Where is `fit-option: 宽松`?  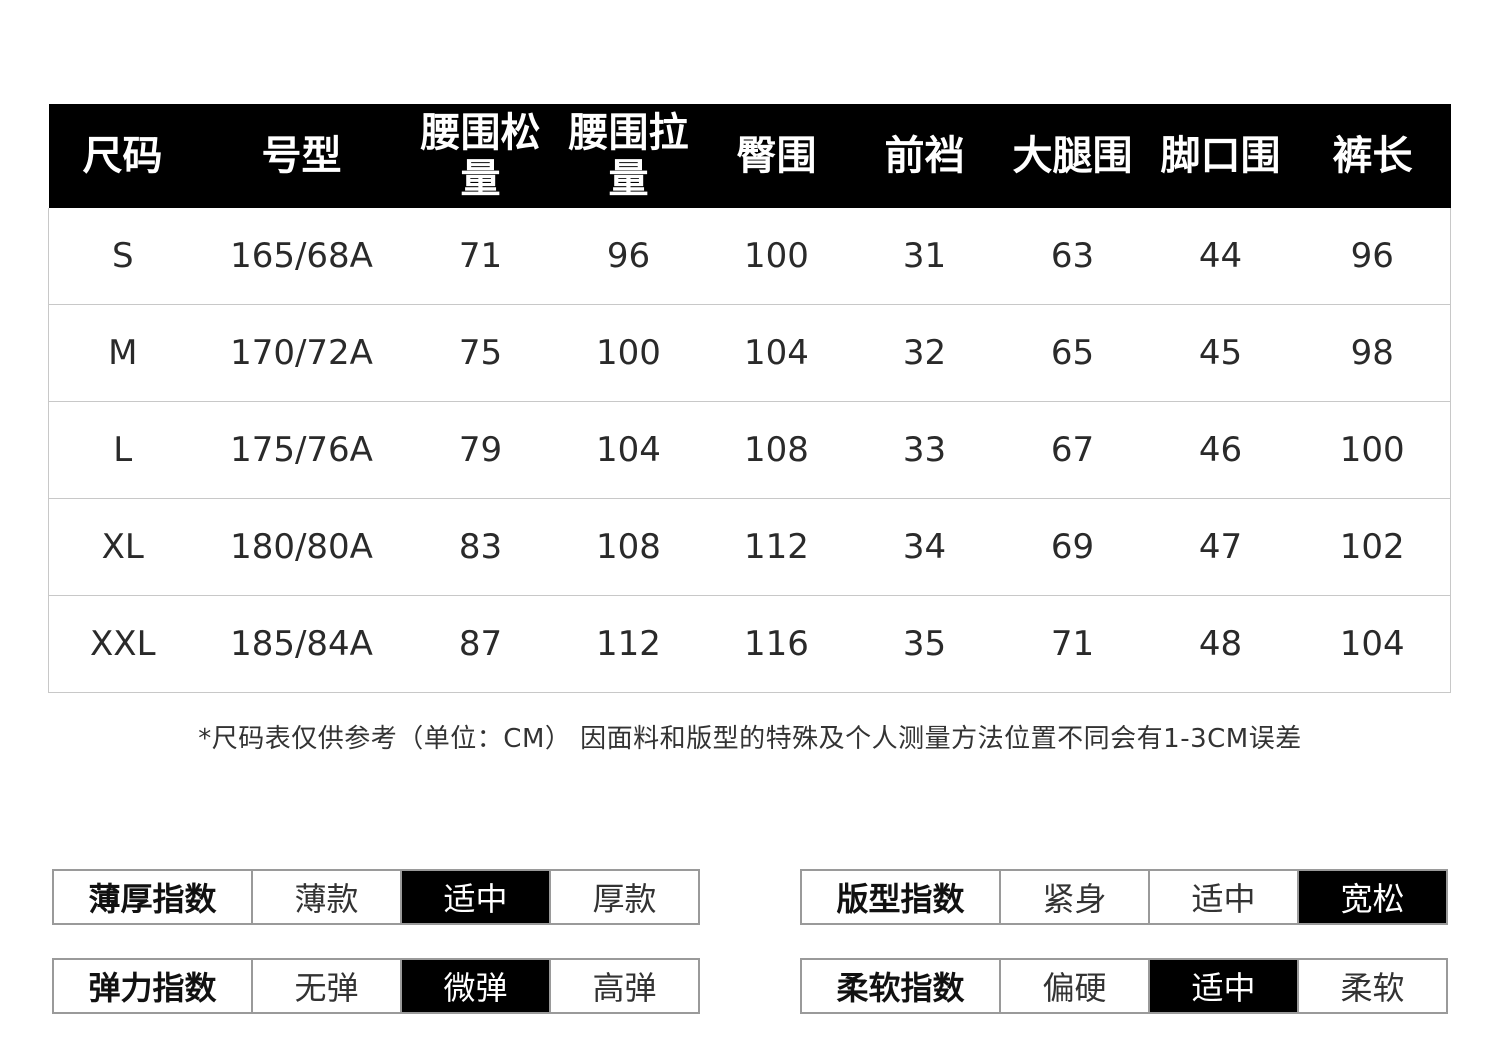
fit-option: 宽松 is located at coordinates (1371, 897).